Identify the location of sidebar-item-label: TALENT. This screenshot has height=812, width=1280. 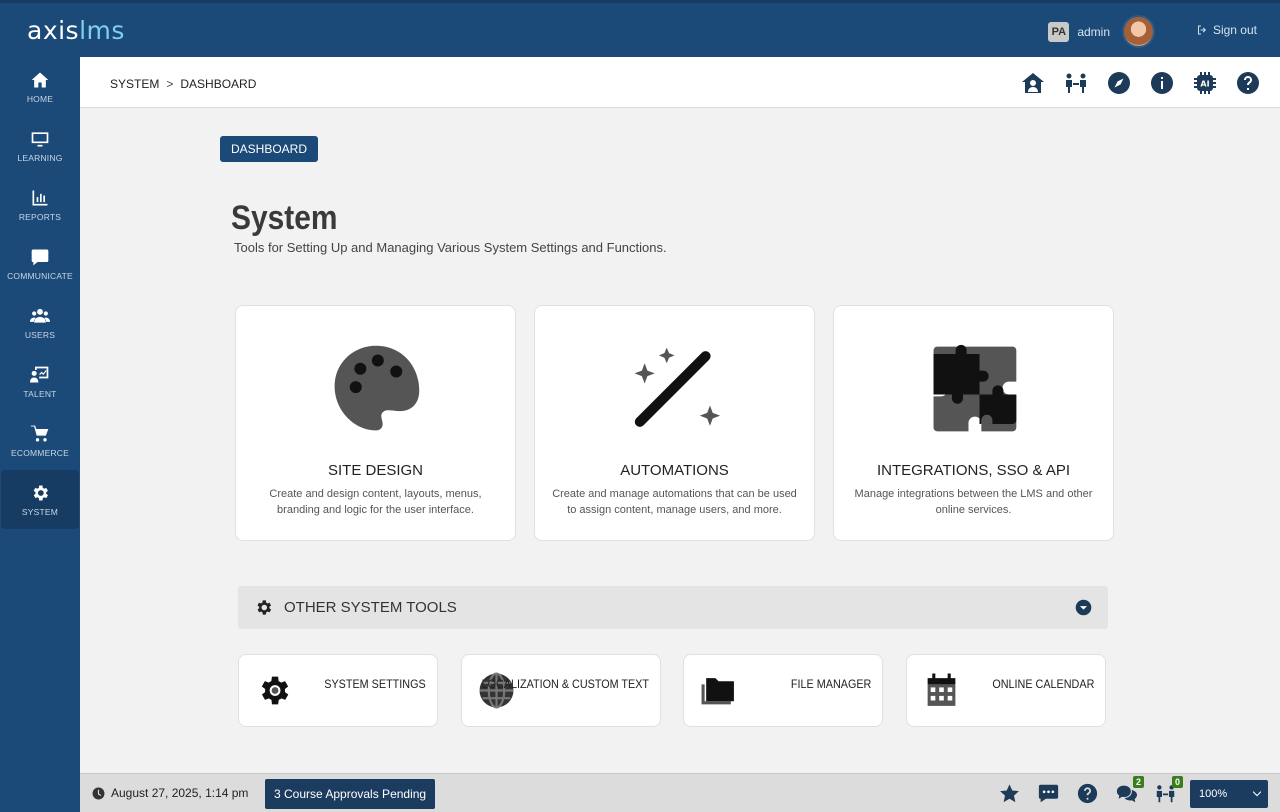
(40, 393).